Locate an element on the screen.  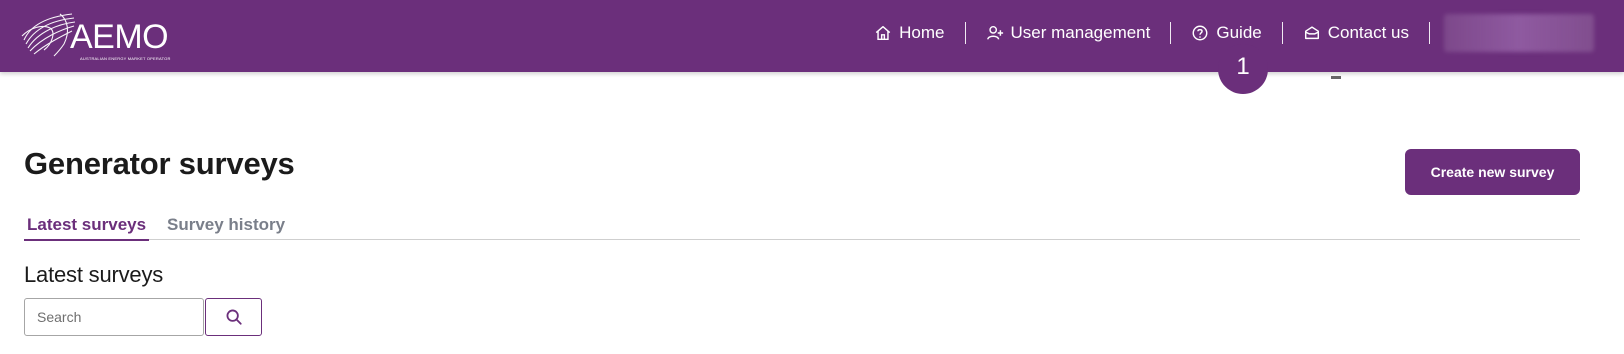
survey-tabs: Latest surveys Survey history is located at coordinates (802, 226).